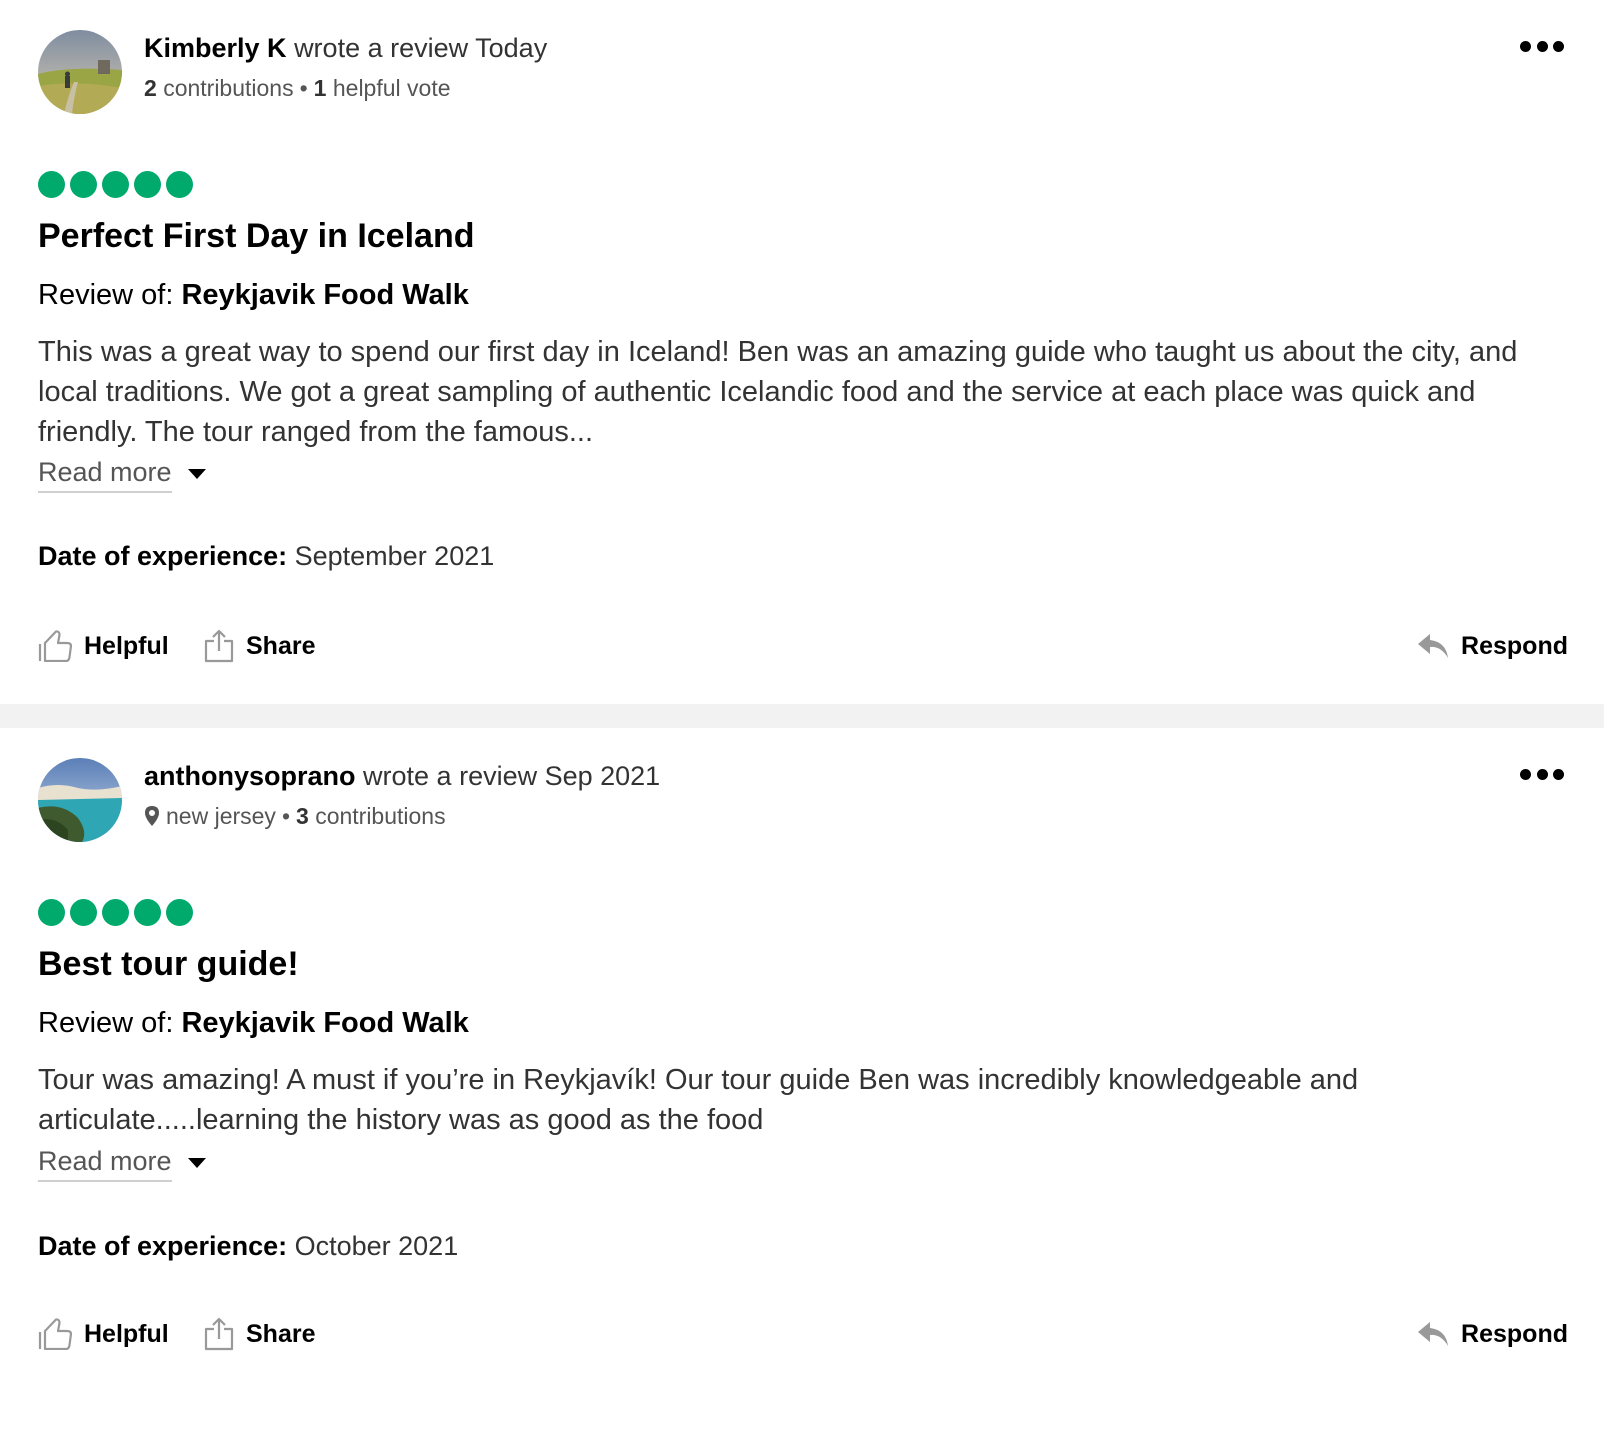  Describe the element at coordinates (391, 88) in the screenshot. I see `helpful-votes-label: helpful vote` at that location.